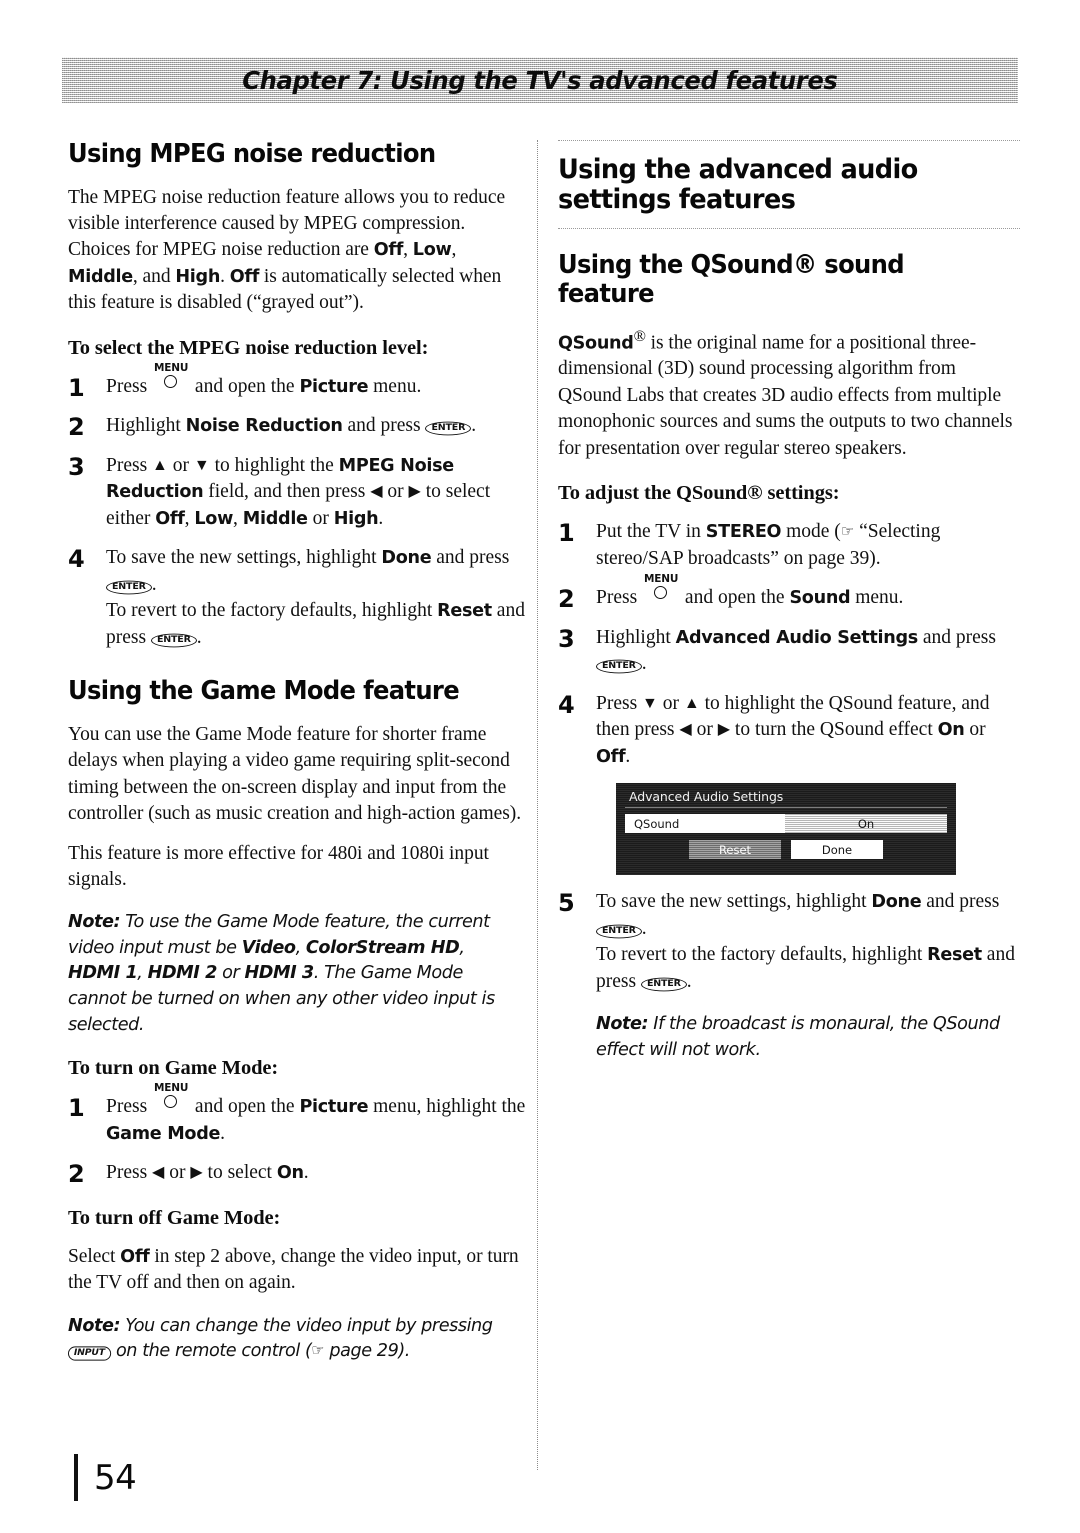 Image resolution: width=1080 pixels, height=1533 pixels. Describe the element at coordinates (705, 824) in the screenshot. I see `tv-menu-qsound-label: QSound` at that location.